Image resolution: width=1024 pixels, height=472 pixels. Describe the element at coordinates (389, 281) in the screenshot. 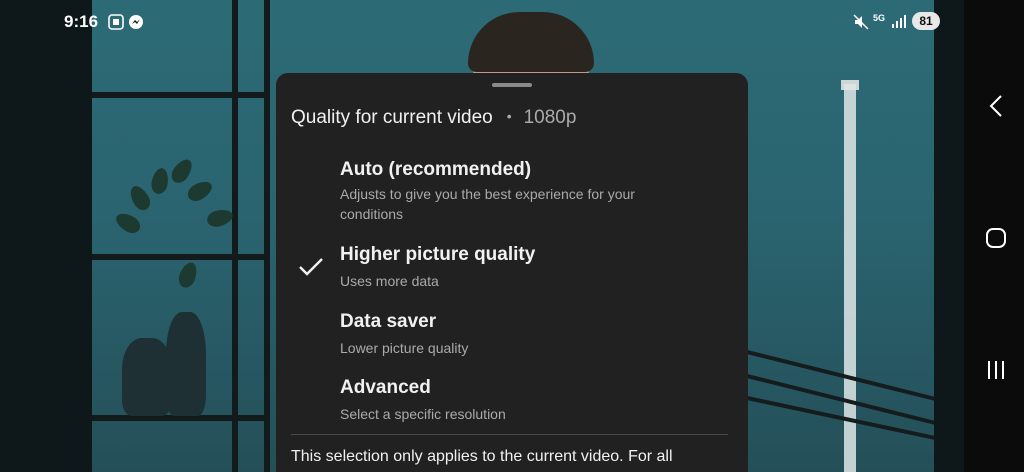

I see `option-description: Uses more data` at that location.